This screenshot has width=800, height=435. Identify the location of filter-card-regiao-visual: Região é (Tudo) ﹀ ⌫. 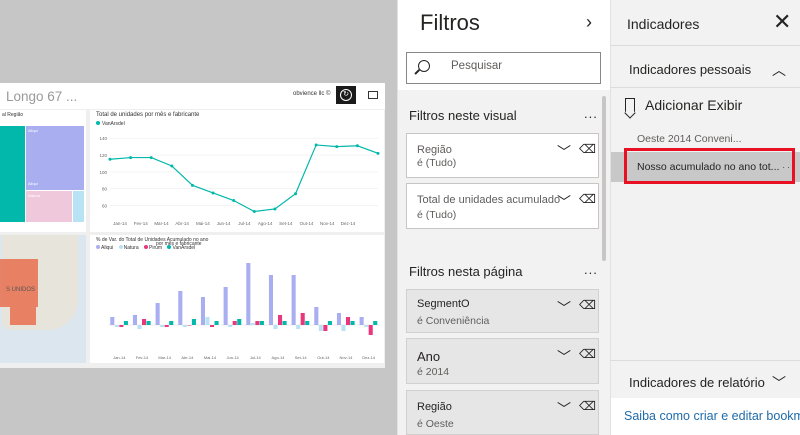
(502, 155).